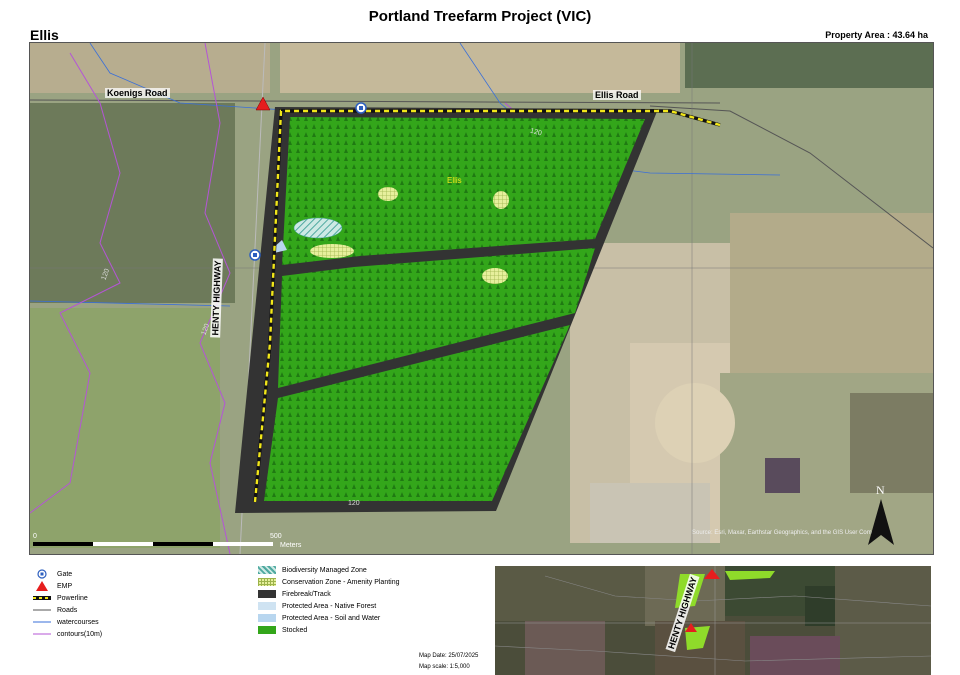 This screenshot has width=960, height=675. I want to click on scale-start-label: 0, so click(35, 536).